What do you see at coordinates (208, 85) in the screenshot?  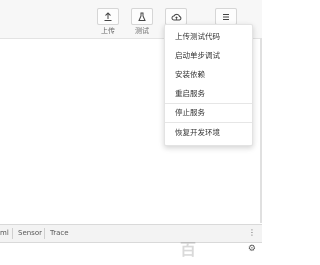 I see `dropdown-menu: 上传测试代码 启动单步调试 安装依赖 重启服务 停止服务 恢复开发环境` at bounding box center [208, 85].